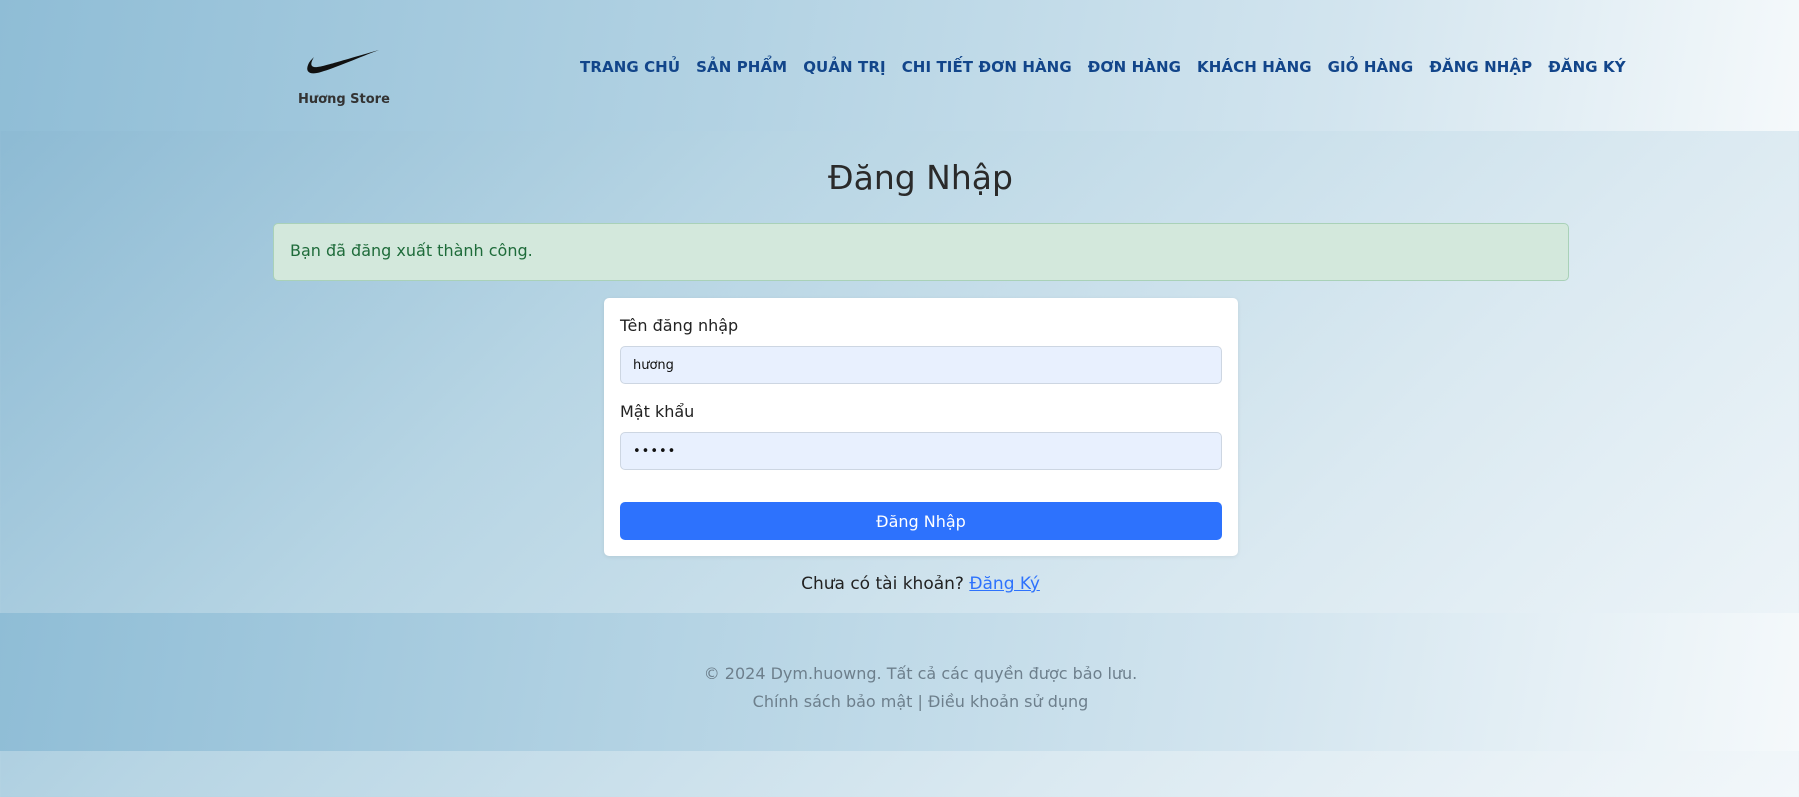 Image resolution: width=1799 pixels, height=797 pixels. I want to click on privacy-policy-link: Chính sách bảo mật, so click(833, 701).